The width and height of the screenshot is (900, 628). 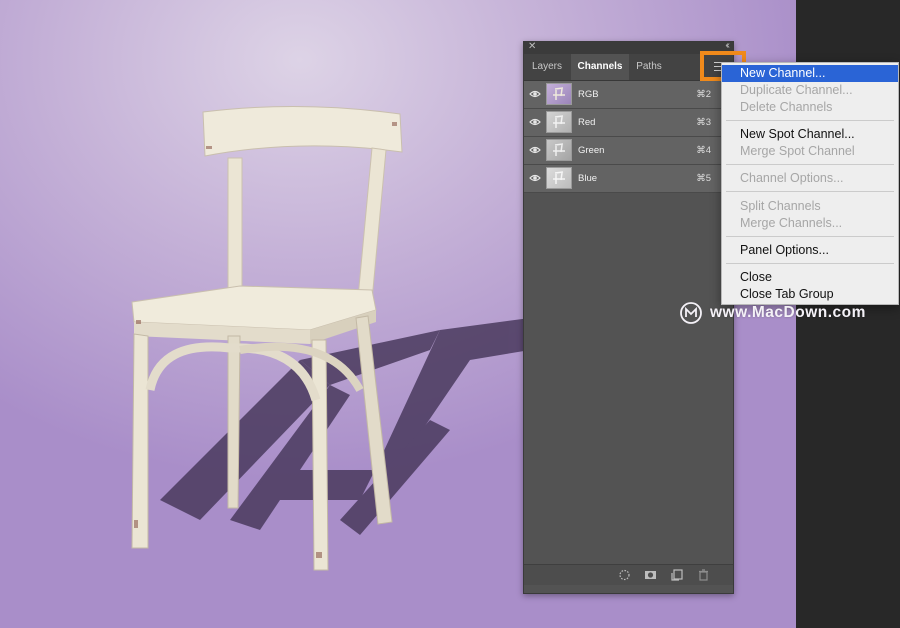 I want to click on channel-shortcut: ⌘5, so click(x=703, y=178).